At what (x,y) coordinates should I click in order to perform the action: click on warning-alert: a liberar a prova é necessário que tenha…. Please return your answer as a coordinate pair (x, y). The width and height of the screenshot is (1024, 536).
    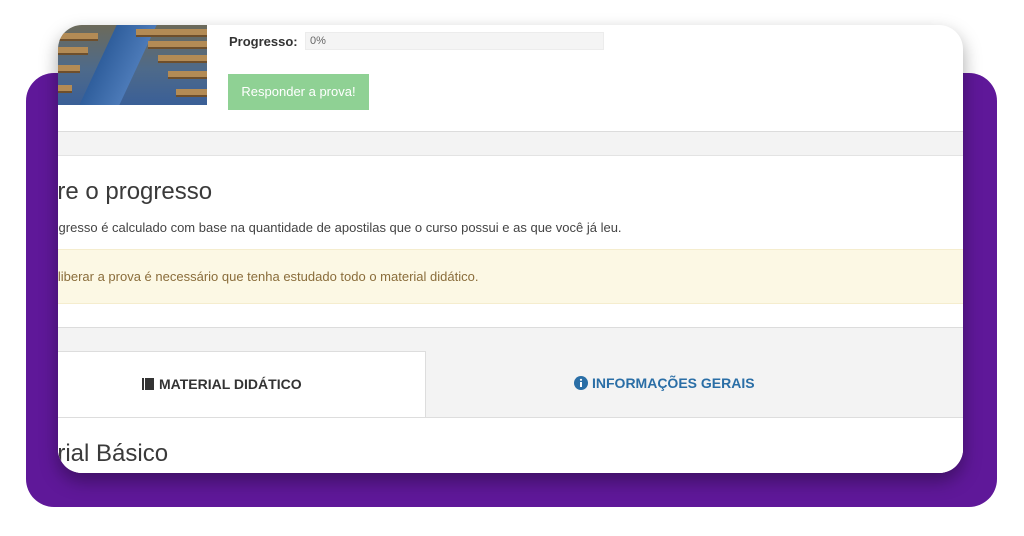
    Looking at the image, I should click on (510, 276).